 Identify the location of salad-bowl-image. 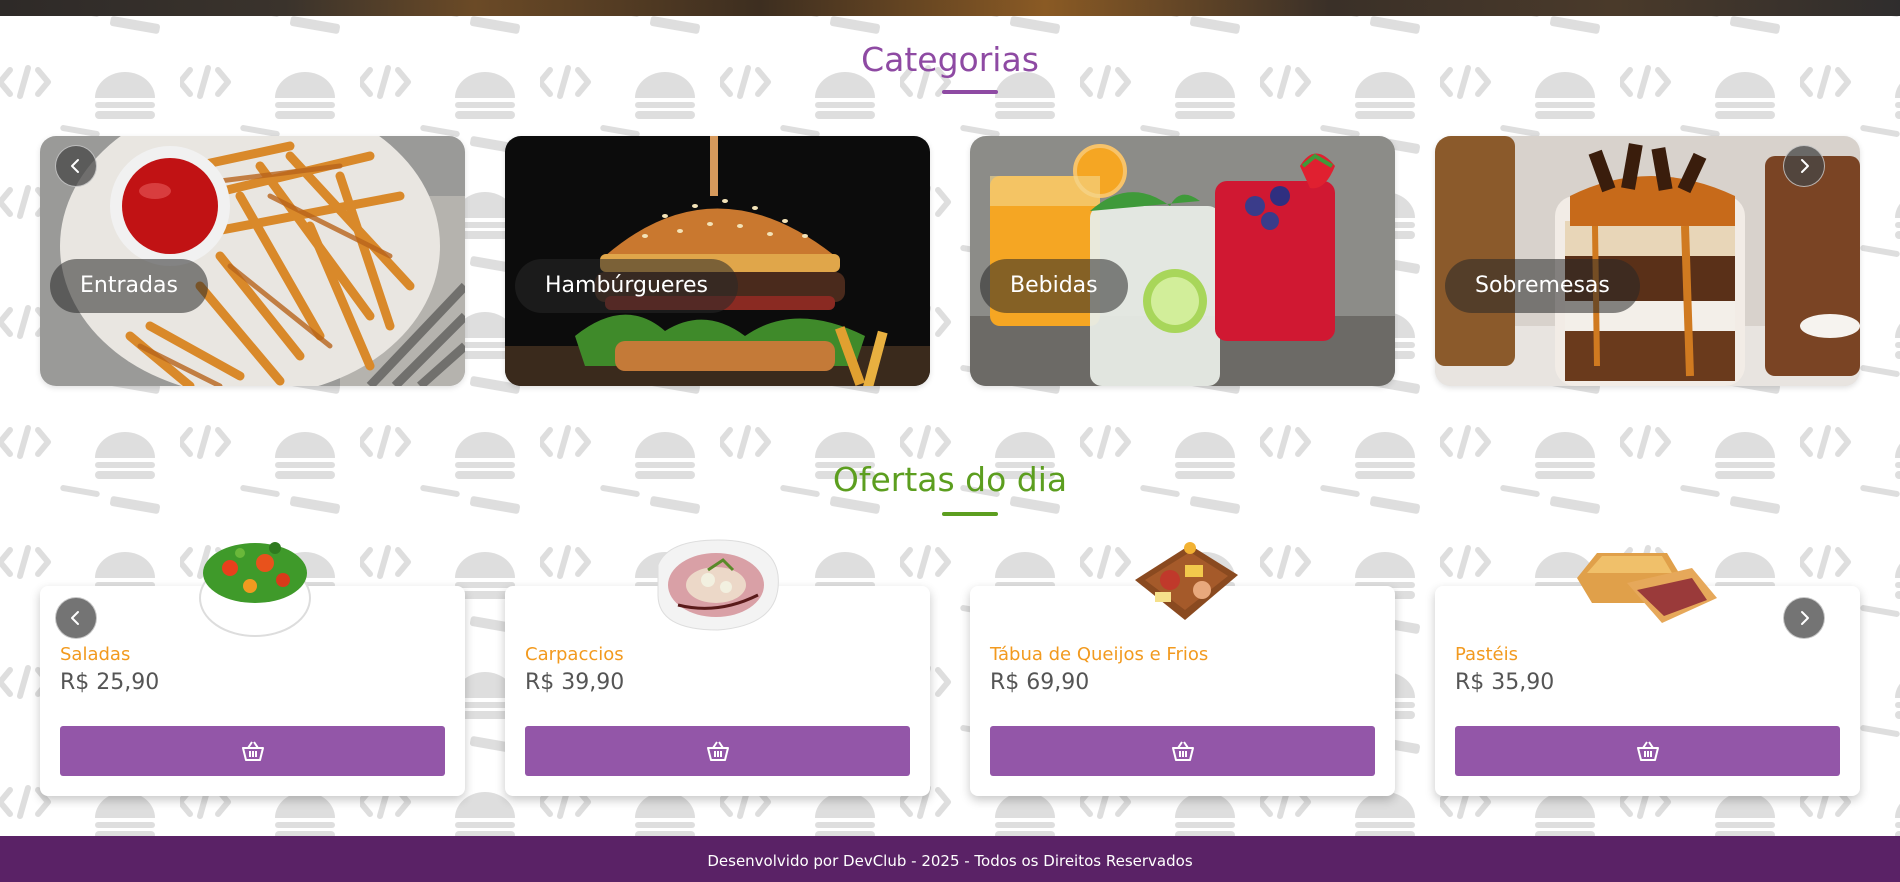
(255, 589).